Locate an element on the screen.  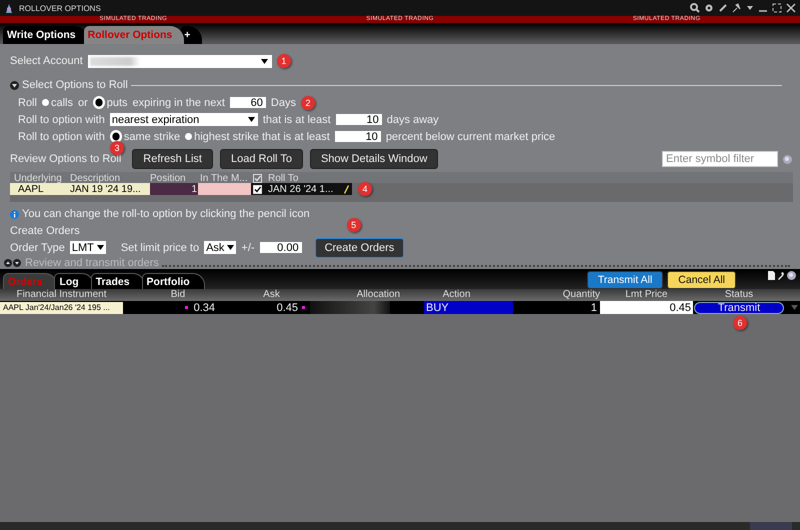
info-icon is located at coordinates (14, 214).